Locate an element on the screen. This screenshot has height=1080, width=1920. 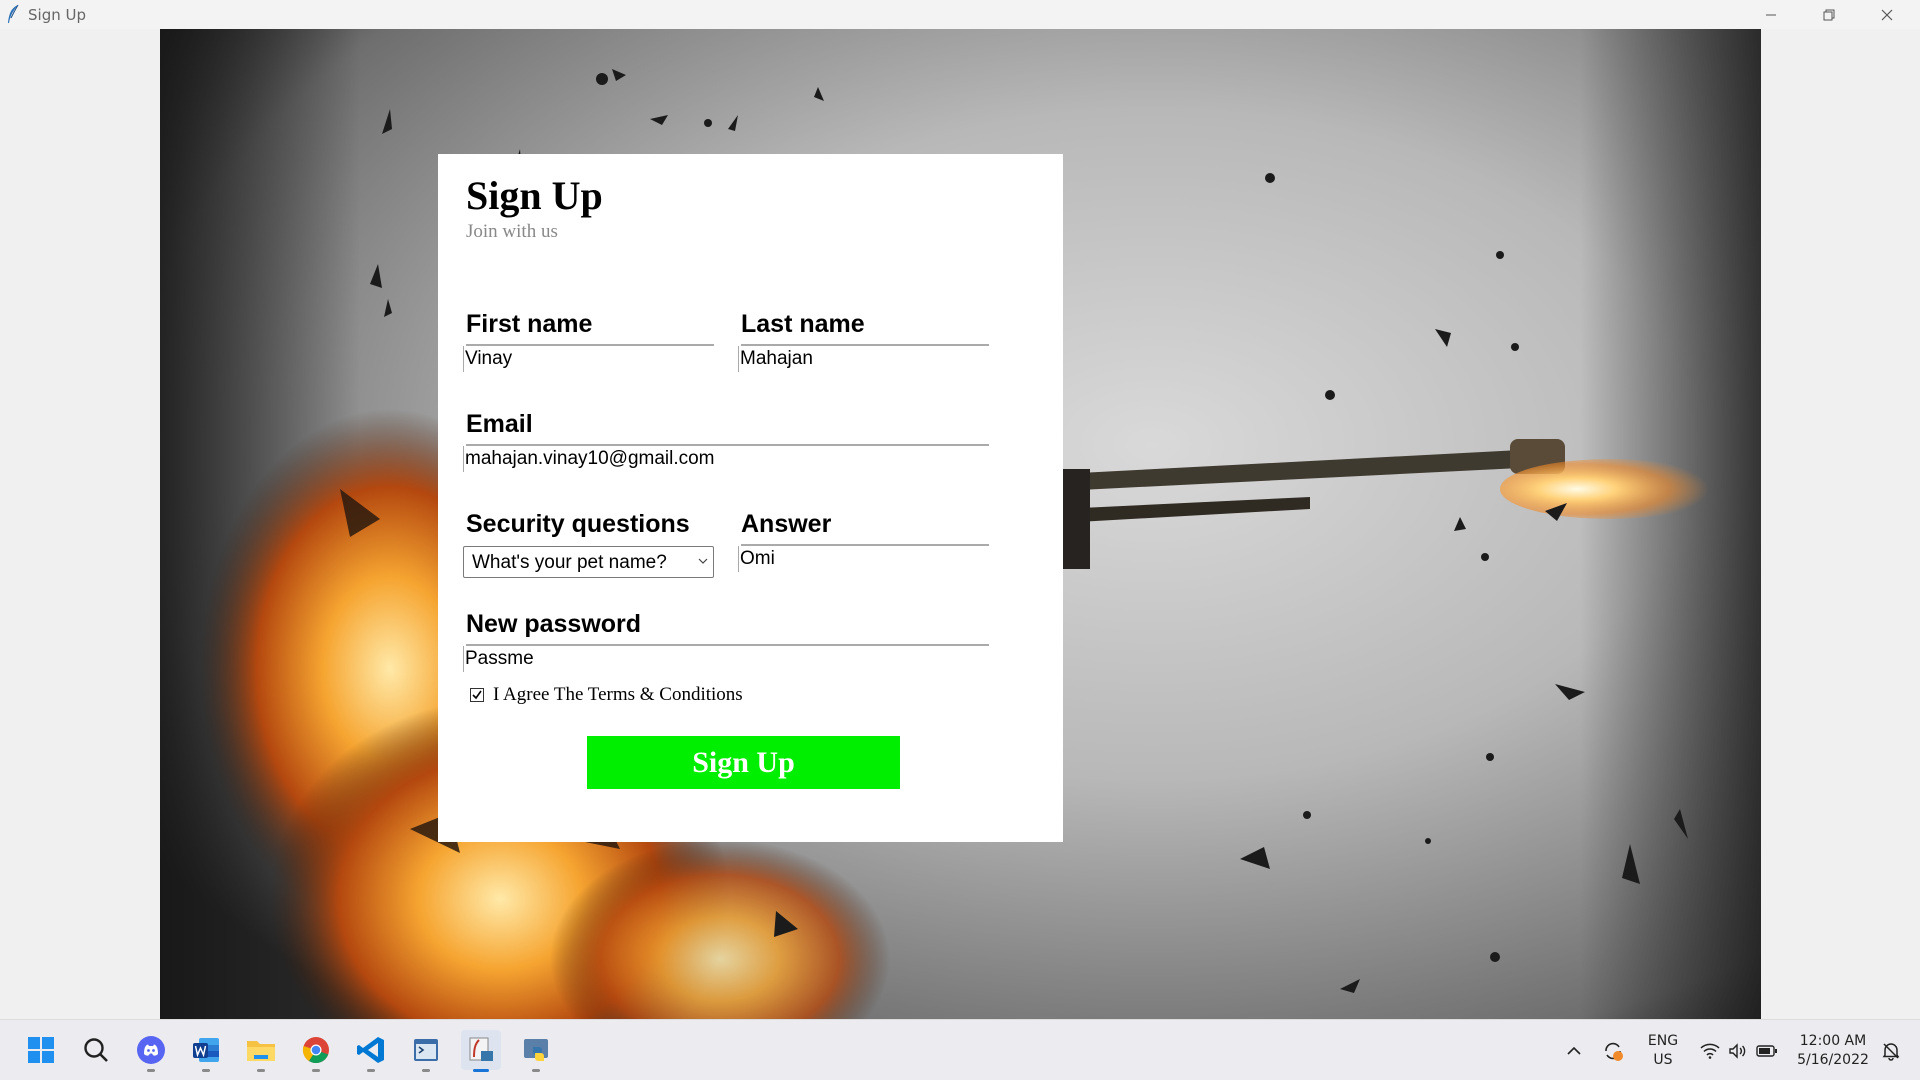
page-title: Sign Up is located at coordinates (534, 195).